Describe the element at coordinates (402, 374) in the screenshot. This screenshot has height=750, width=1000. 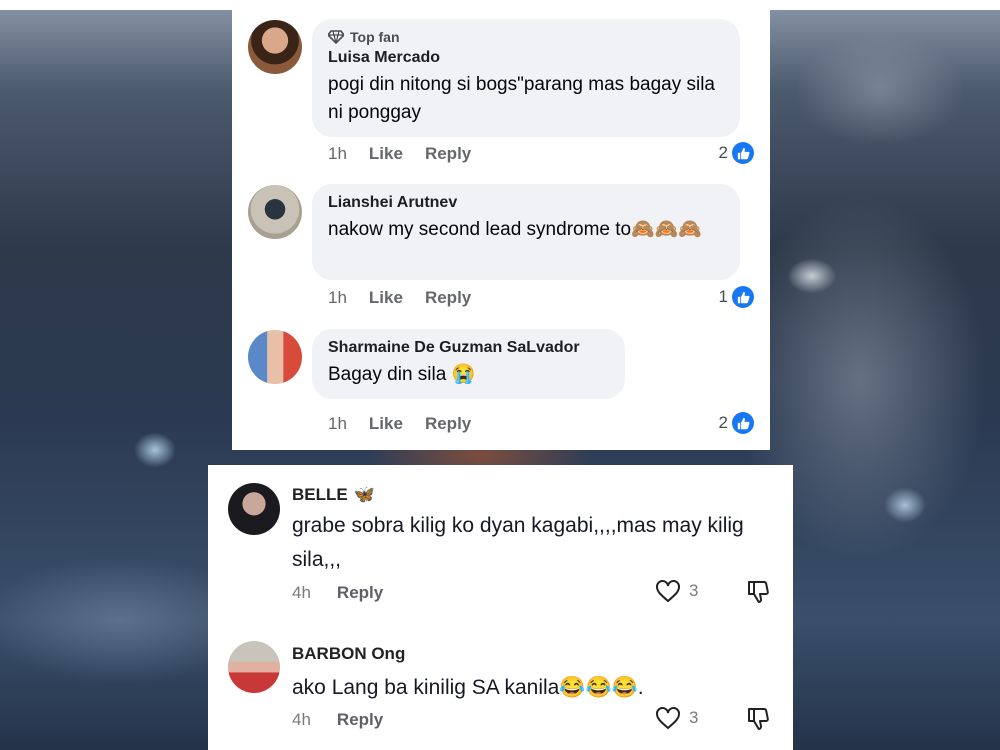
I see `comment-text: Bagay din sila 😭` at that location.